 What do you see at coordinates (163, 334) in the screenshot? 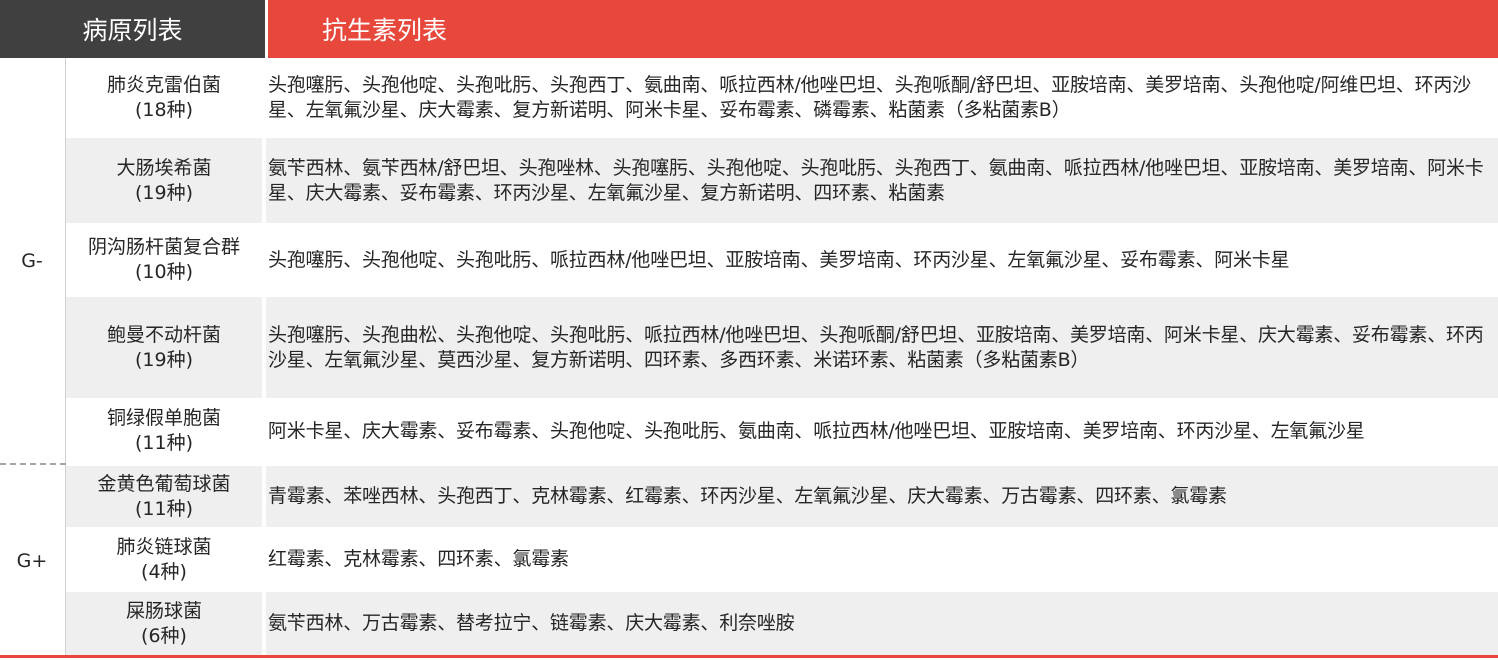
I see `pathogen-name: 鲍曼不动杆菌` at bounding box center [163, 334].